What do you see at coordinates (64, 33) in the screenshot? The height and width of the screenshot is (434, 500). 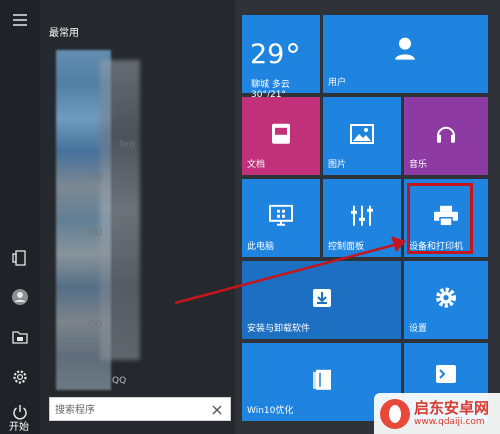 I see `most-used-title: 最常用` at bounding box center [64, 33].